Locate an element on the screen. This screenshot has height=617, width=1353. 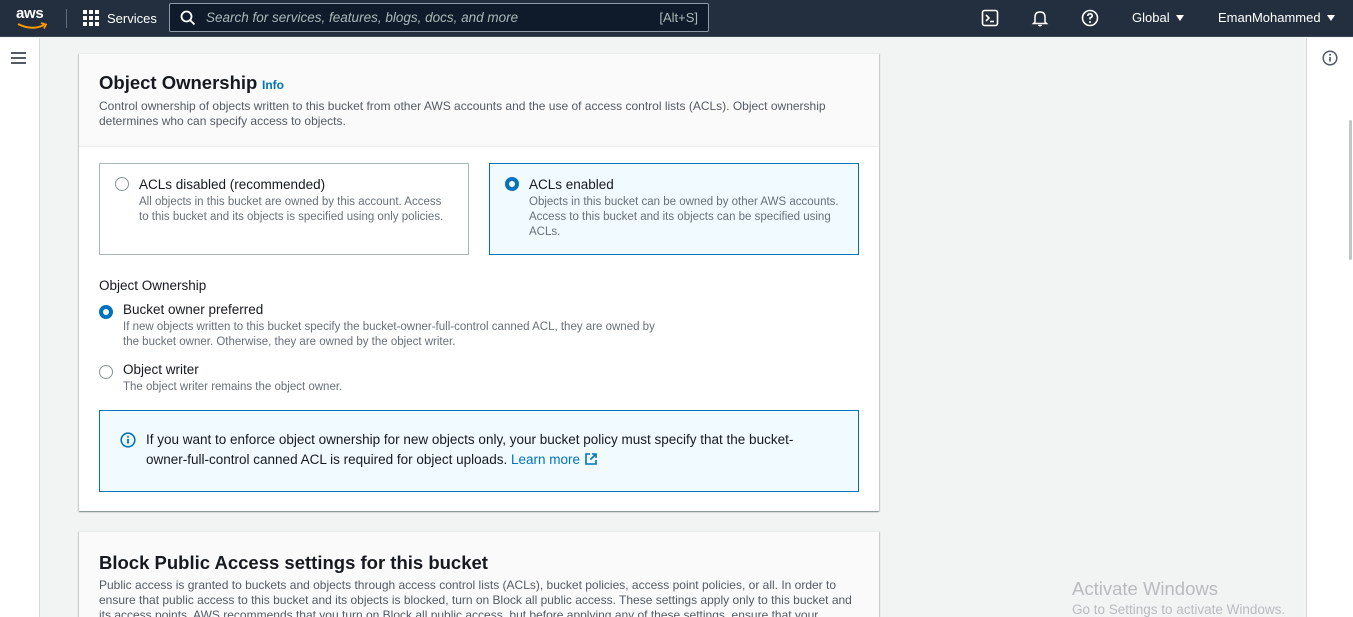
tile-label: ACLs disabled (recommended) is located at coordinates (232, 184).